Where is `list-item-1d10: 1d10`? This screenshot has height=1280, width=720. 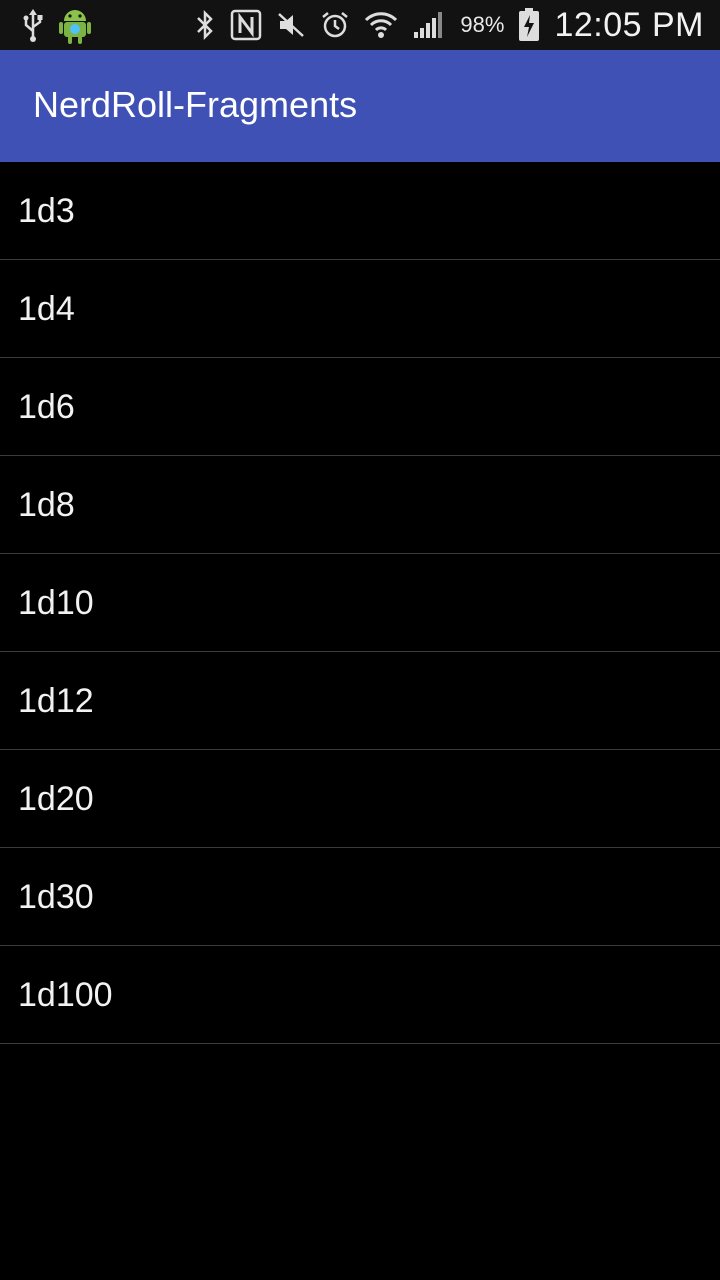
list-item-1d10: 1d10 is located at coordinates (360, 603).